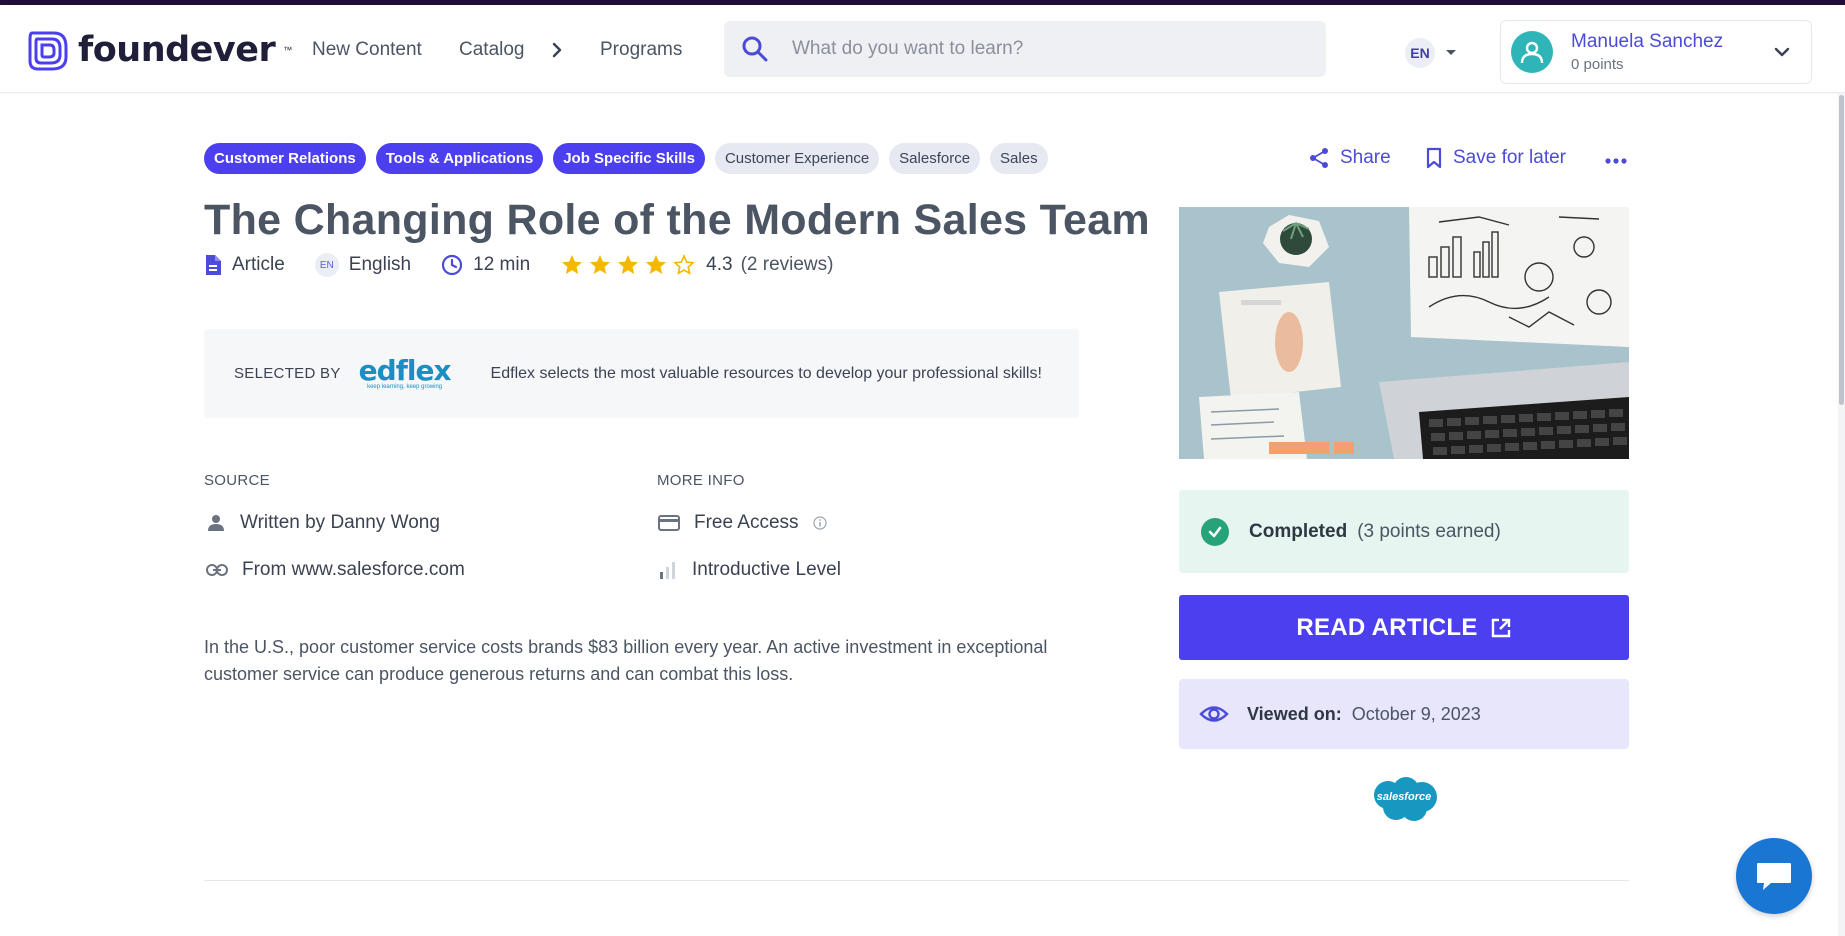  I want to click on meta-type: Article, so click(244, 265).